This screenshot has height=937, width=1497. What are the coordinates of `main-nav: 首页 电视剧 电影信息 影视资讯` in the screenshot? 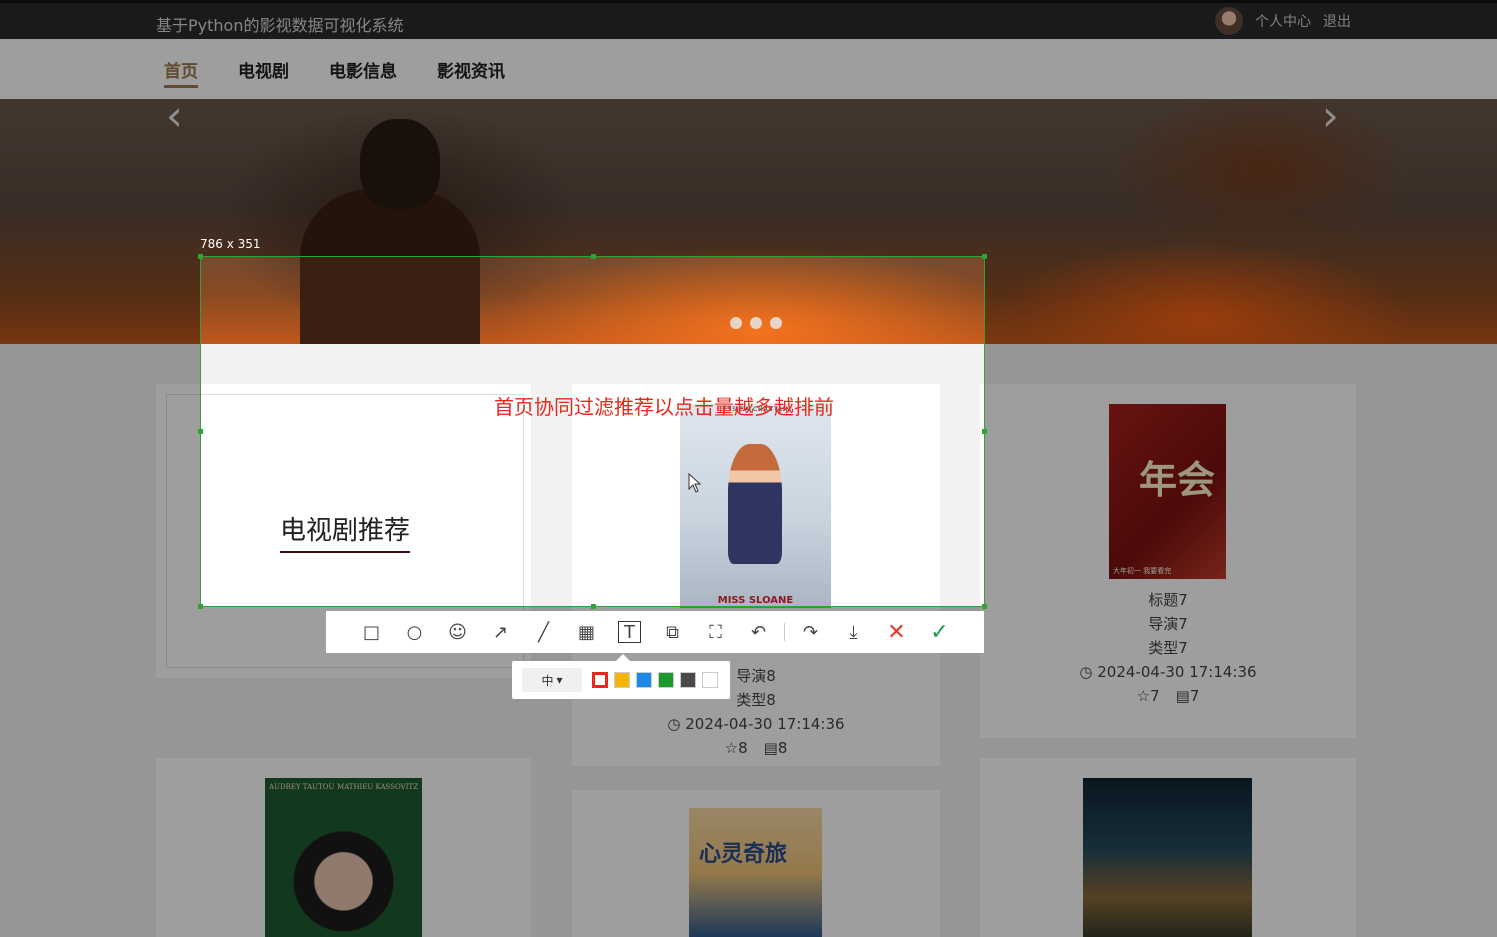 It's located at (748, 69).